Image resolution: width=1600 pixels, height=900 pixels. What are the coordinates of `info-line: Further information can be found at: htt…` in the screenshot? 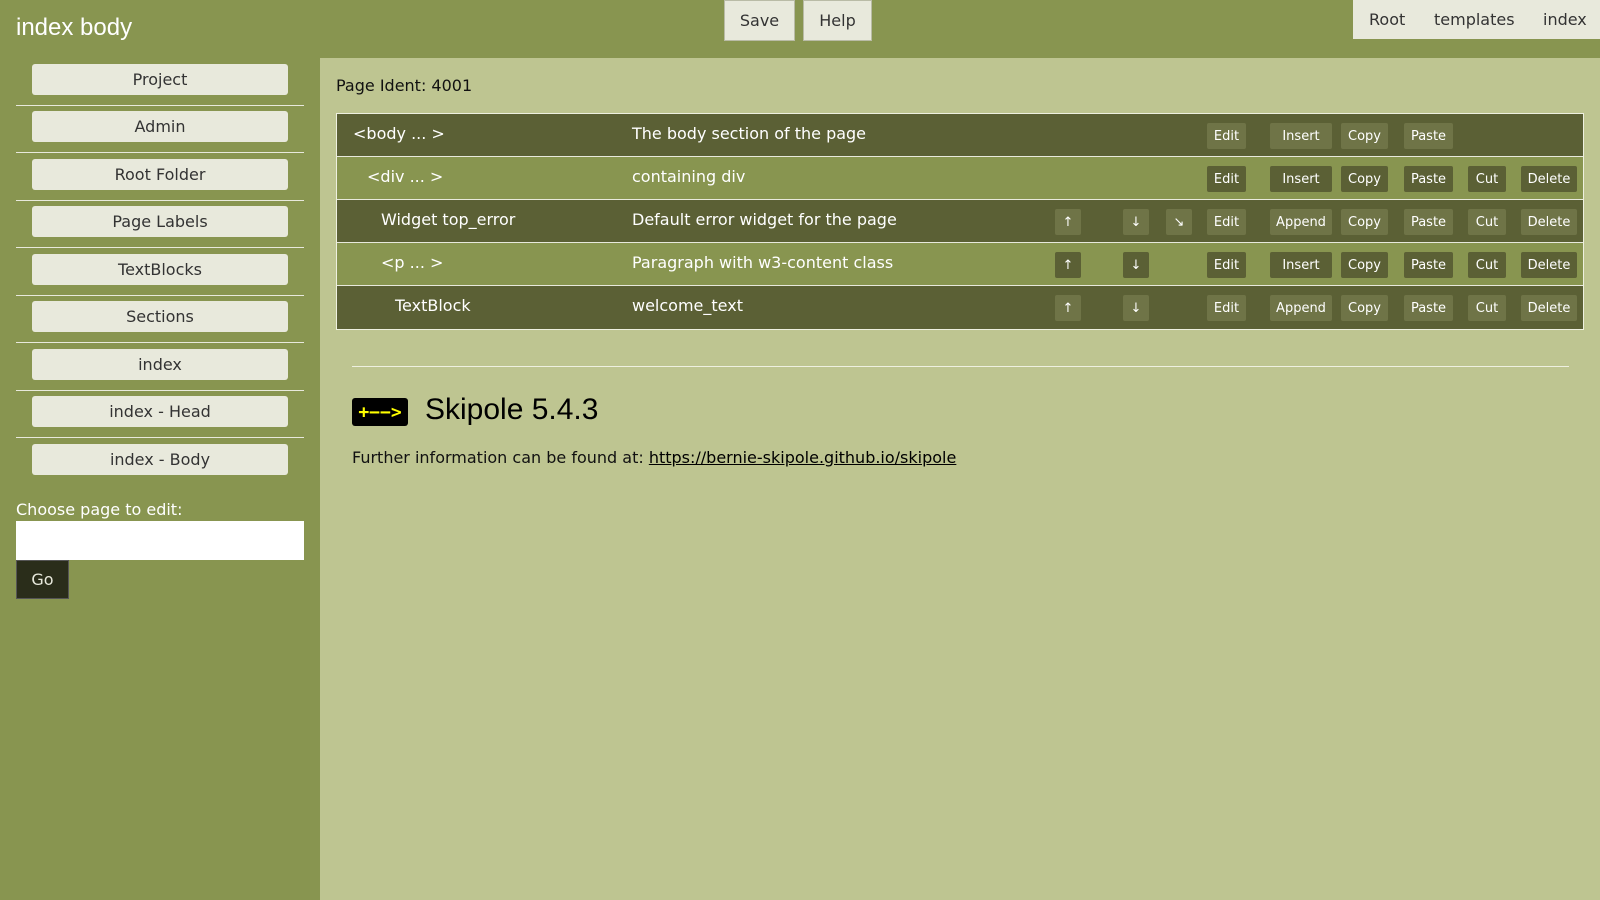 It's located at (654, 457).